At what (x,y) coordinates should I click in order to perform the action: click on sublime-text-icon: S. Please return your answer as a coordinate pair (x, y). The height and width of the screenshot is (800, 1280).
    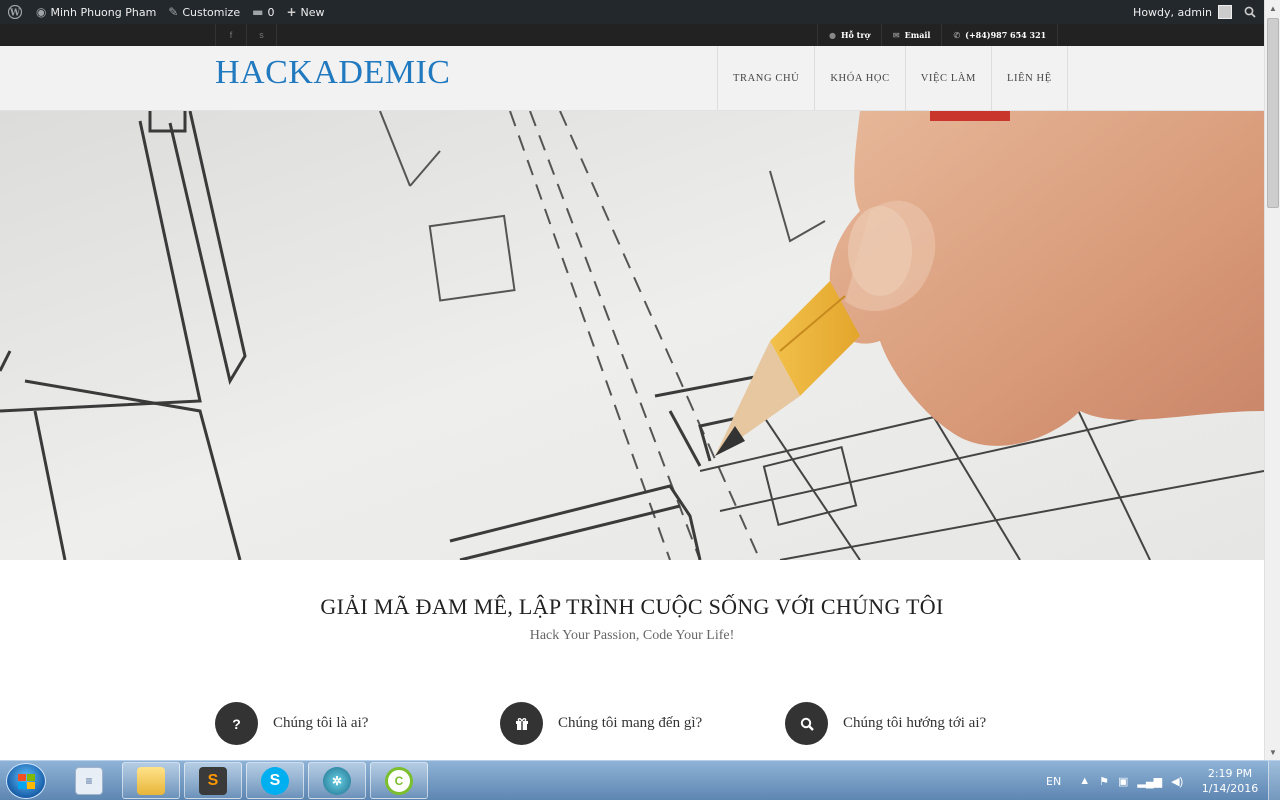
    Looking at the image, I should click on (213, 780).